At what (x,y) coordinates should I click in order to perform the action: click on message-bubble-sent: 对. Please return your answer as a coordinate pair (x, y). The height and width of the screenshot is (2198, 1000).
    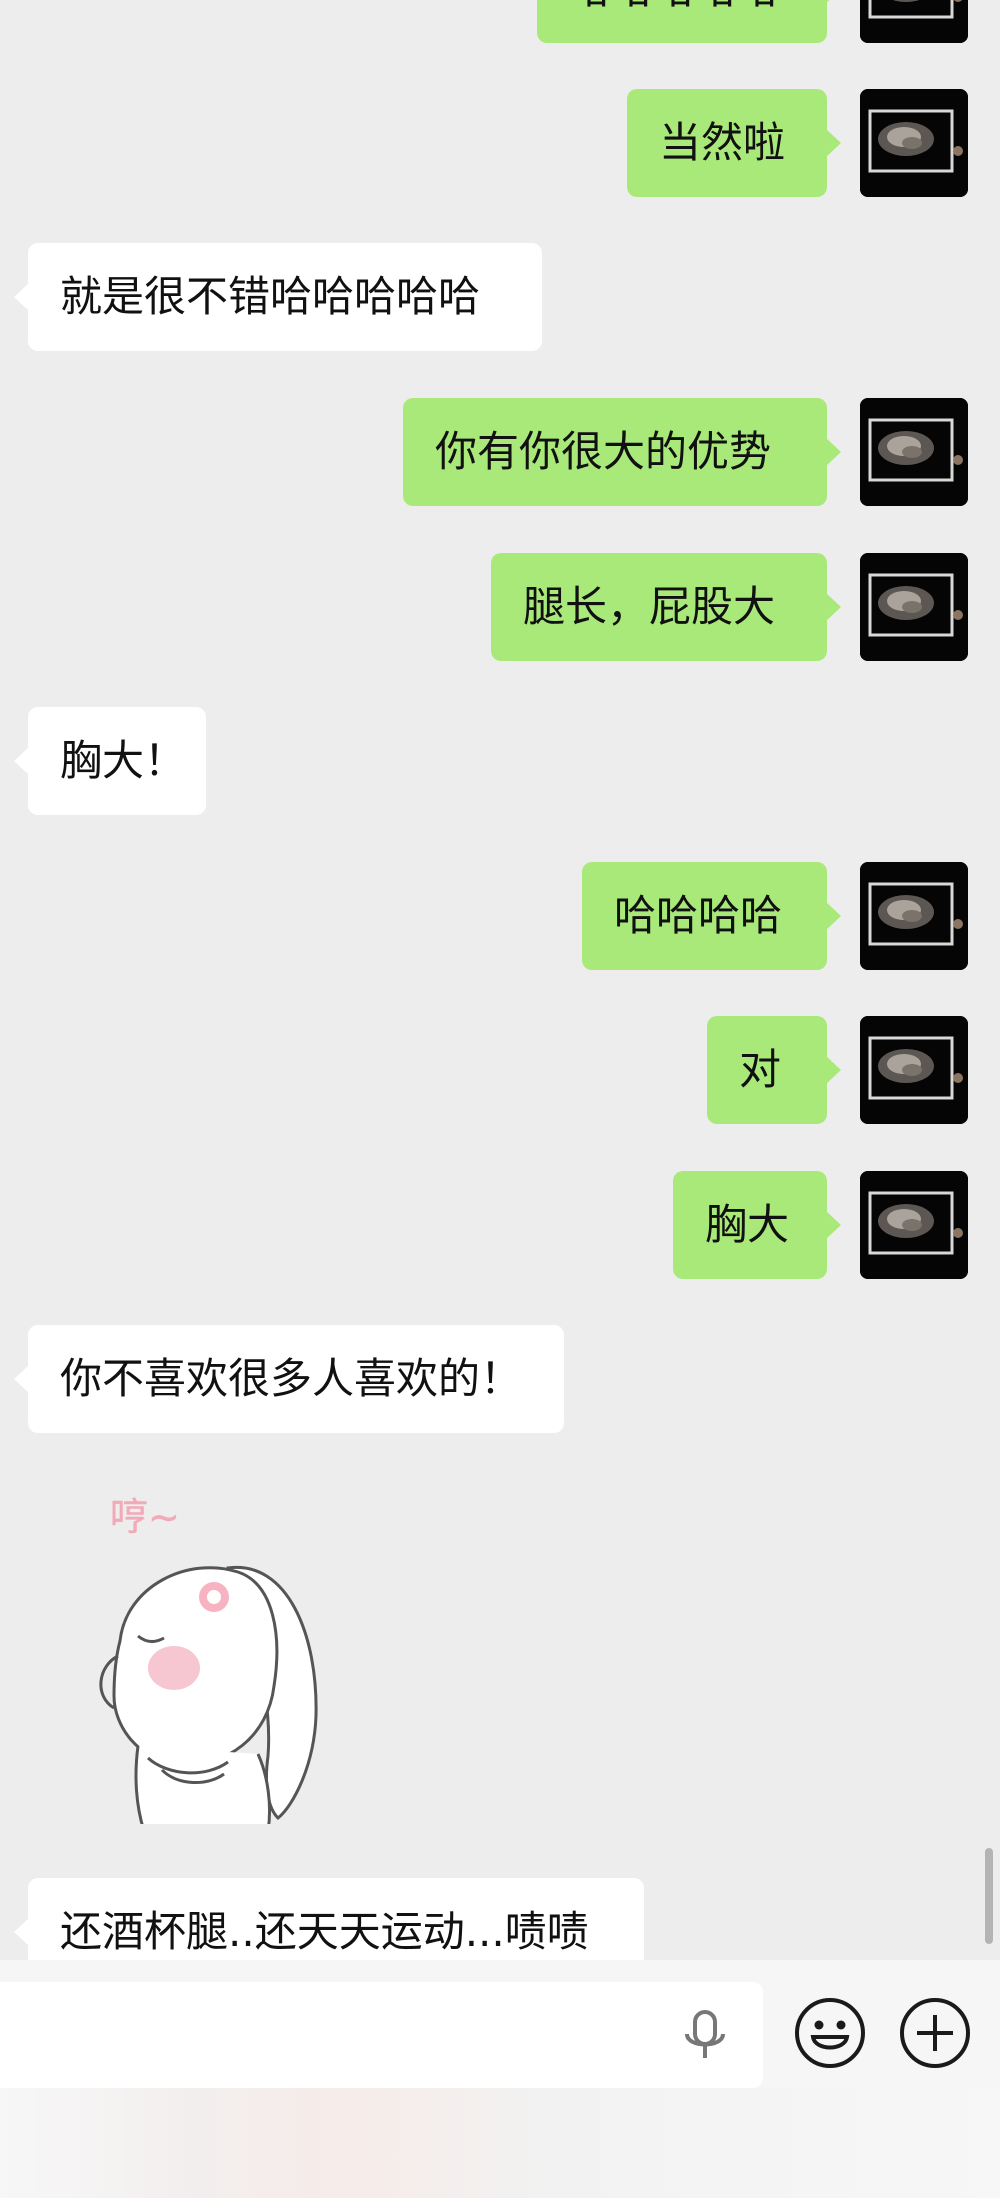
    Looking at the image, I should click on (774, 1070).